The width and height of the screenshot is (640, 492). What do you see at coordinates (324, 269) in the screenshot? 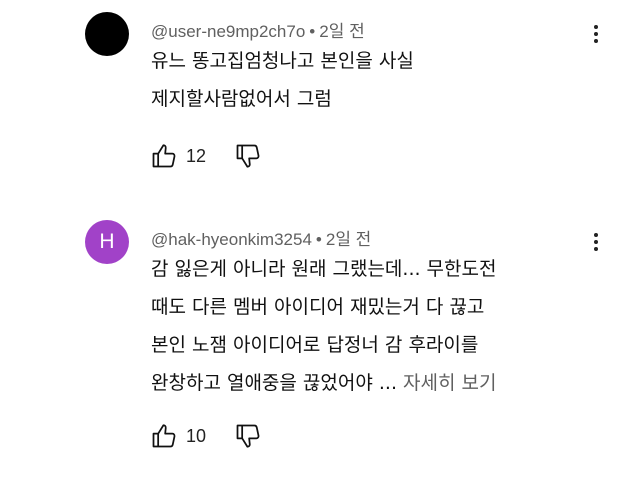
I see `comment-line: 감 잃은게 아니라 원래 그랬는데... 무한도전` at bounding box center [324, 269].